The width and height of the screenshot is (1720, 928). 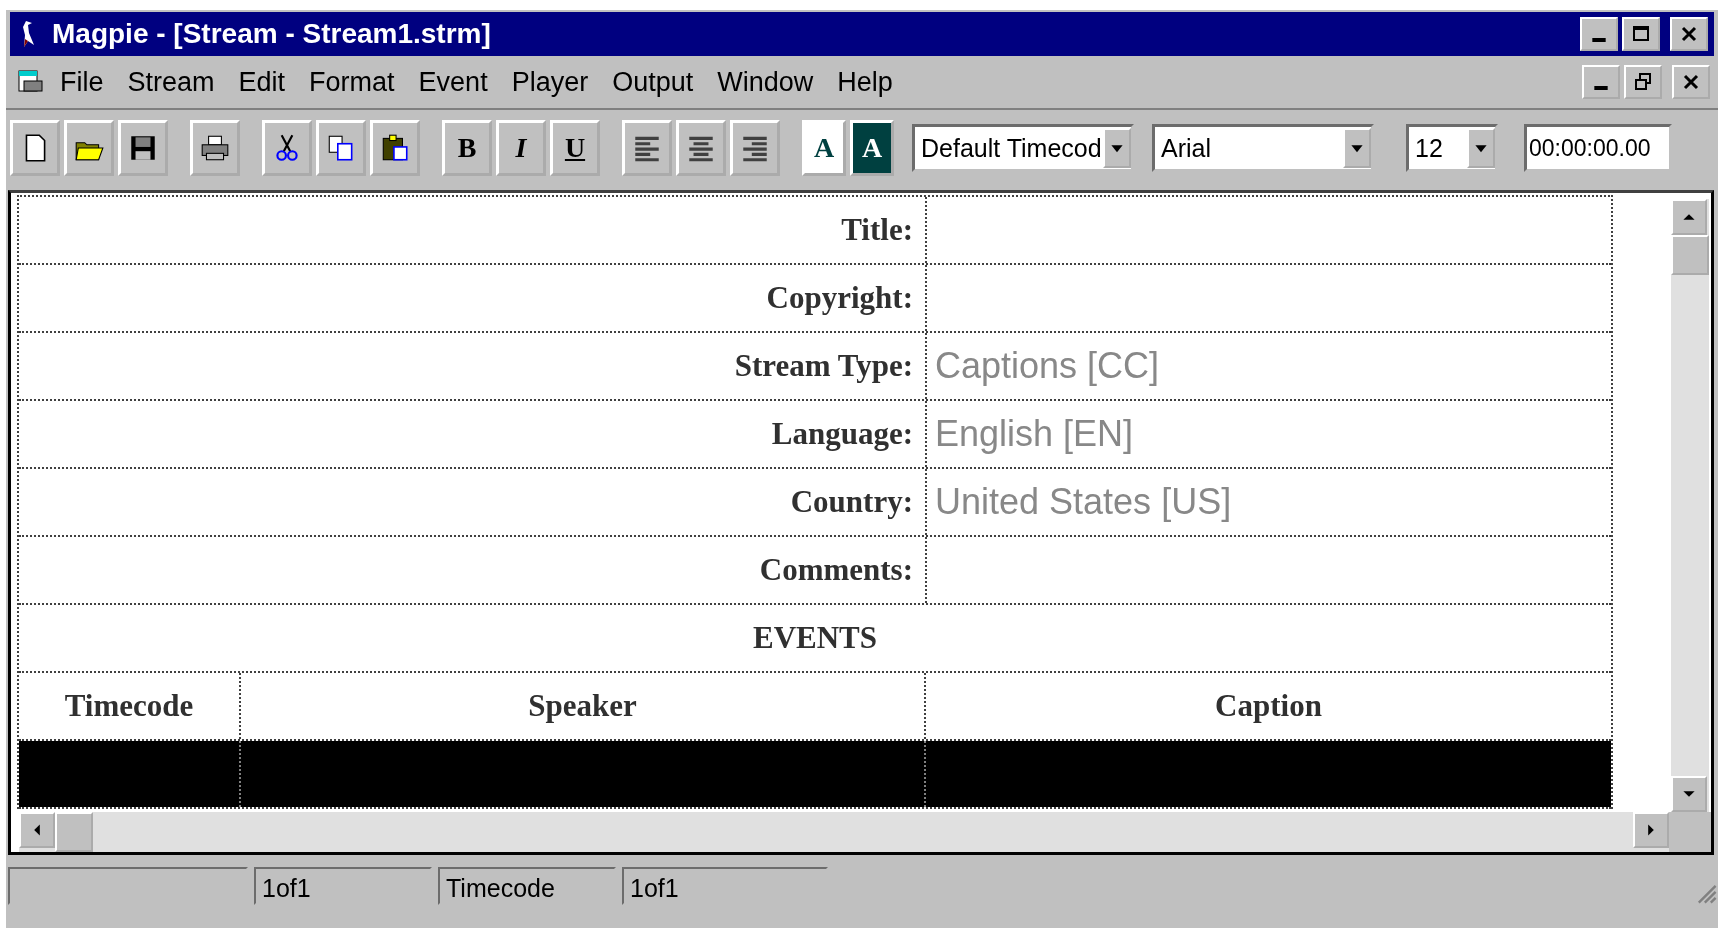 I want to click on restore-icon, so click(x=1643, y=82).